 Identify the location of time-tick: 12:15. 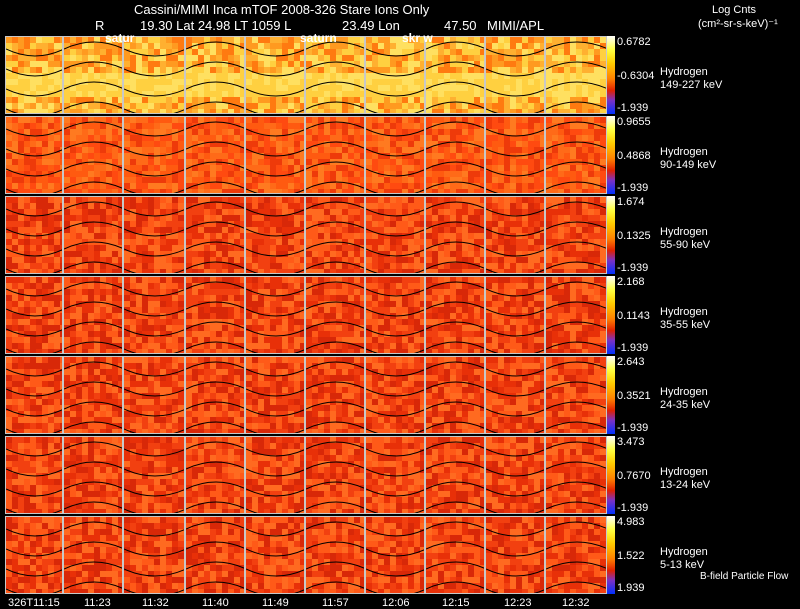
(456, 603).